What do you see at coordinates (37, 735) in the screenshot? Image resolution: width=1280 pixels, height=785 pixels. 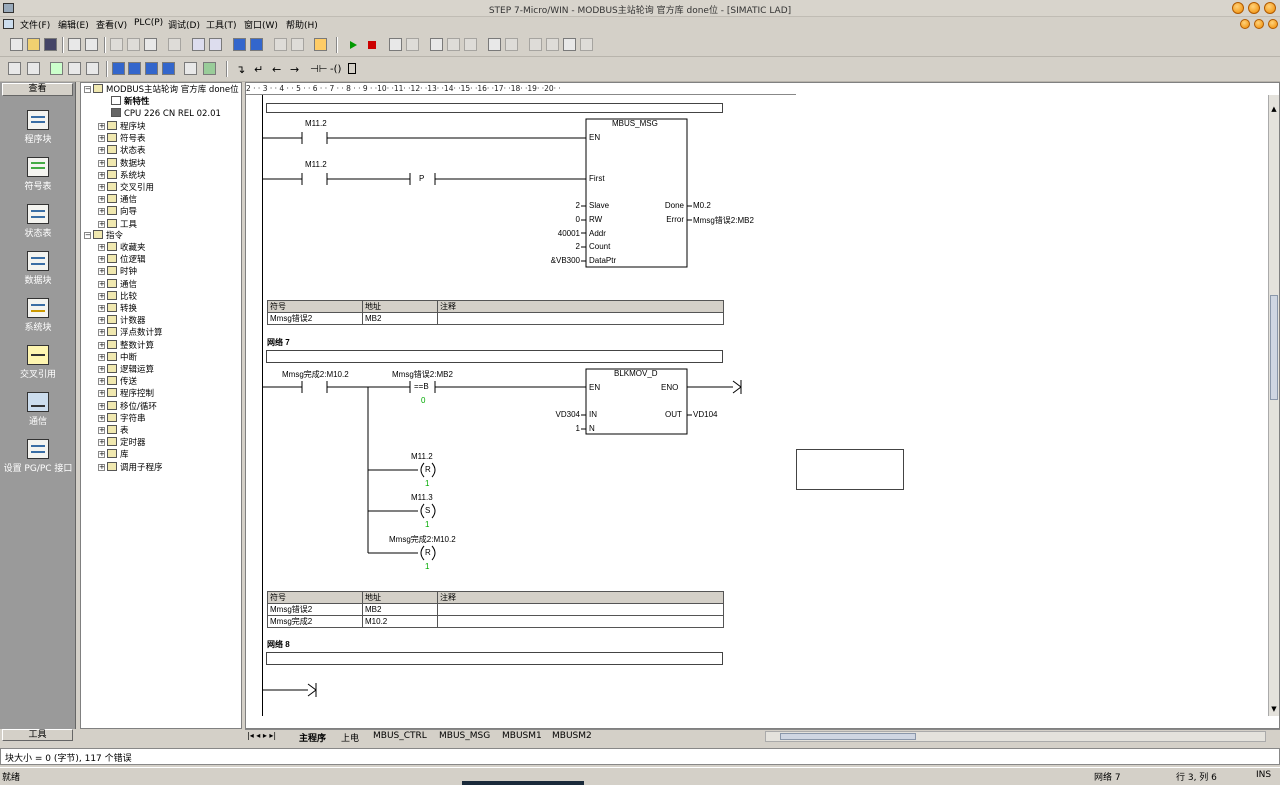 I see `navigation-footer: 工具` at bounding box center [37, 735].